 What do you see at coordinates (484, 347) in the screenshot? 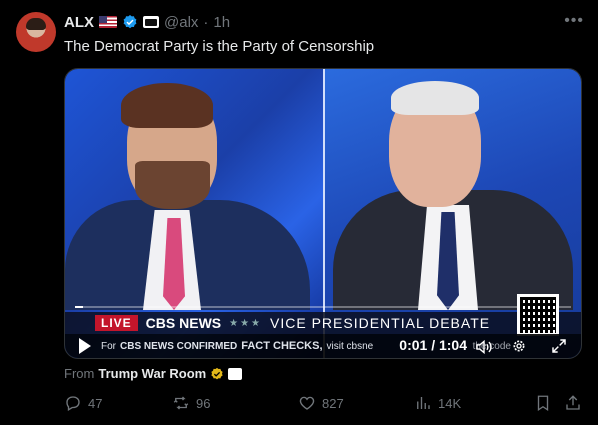
I see `volume-icon` at bounding box center [484, 347].